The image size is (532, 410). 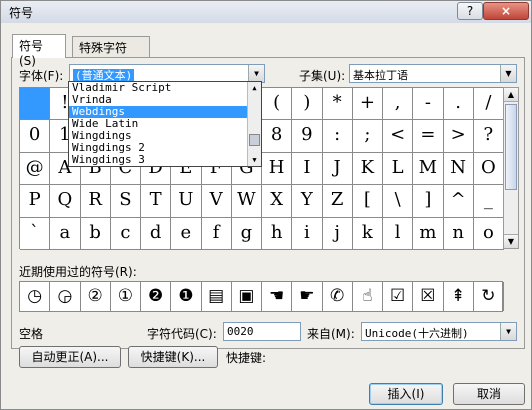 I want to click on recent-symbol: ⇞, so click(x=459, y=296).